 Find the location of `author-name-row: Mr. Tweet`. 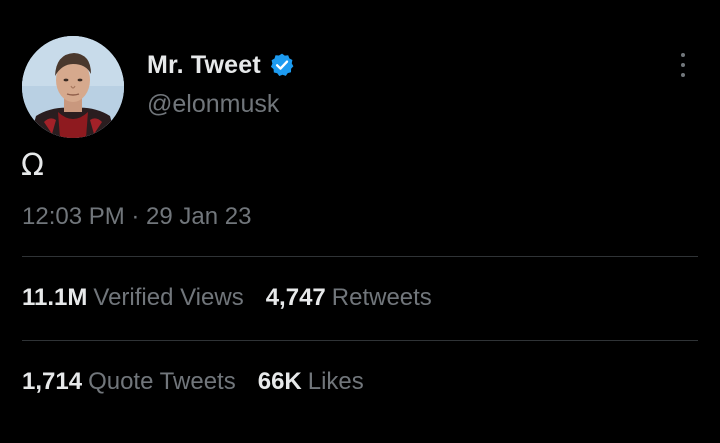

author-name-row: Mr. Tweet is located at coordinates (221, 65).